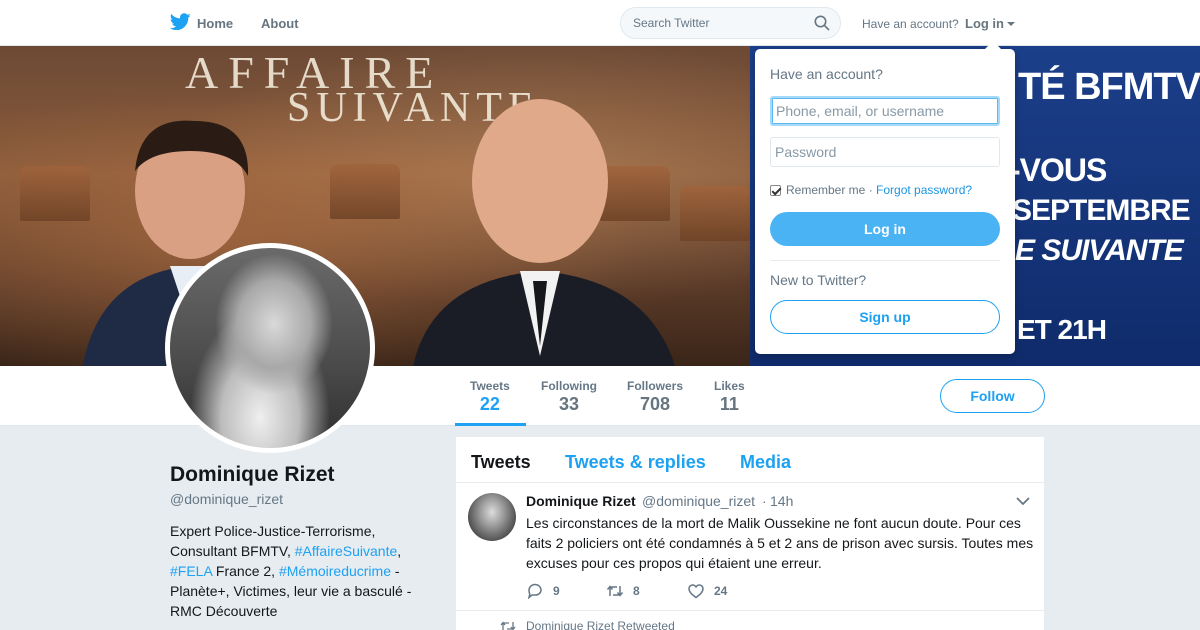  Describe the element at coordinates (885, 229) in the screenshot. I see `login-button: Log in` at that location.